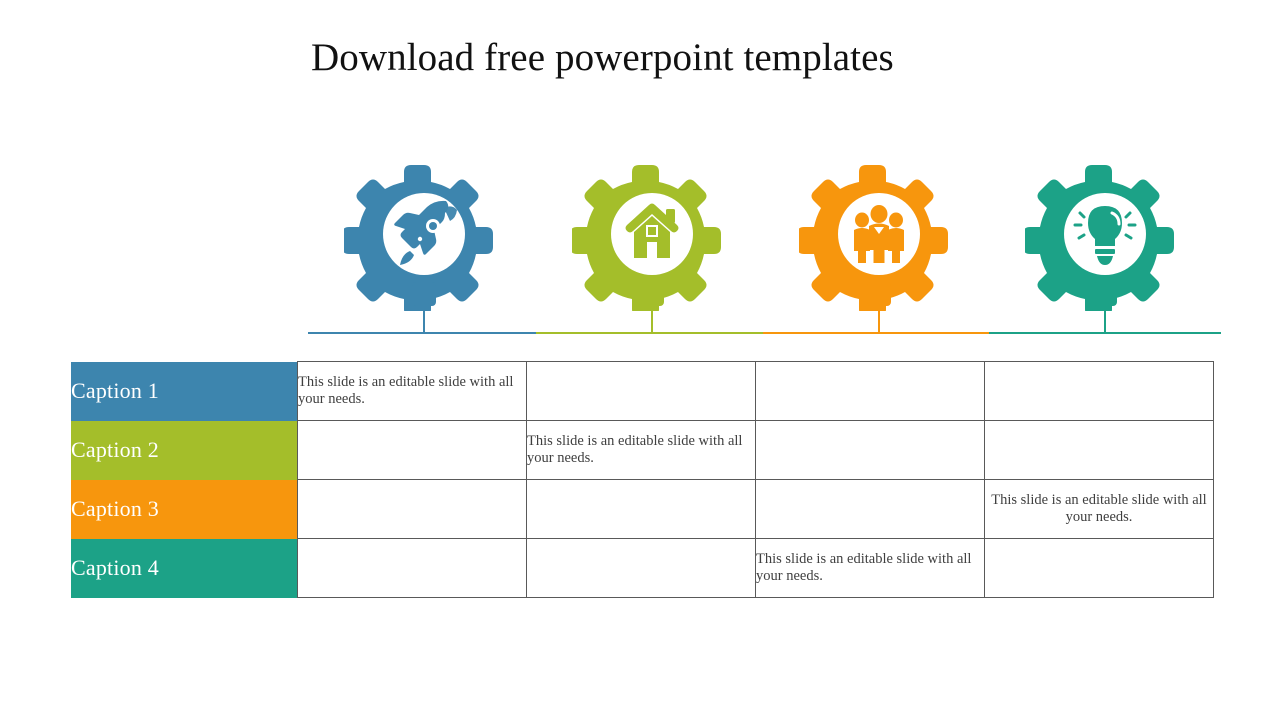 This screenshot has width=1280, height=720. I want to click on caption-cell-2: Caption 2, so click(184, 450).